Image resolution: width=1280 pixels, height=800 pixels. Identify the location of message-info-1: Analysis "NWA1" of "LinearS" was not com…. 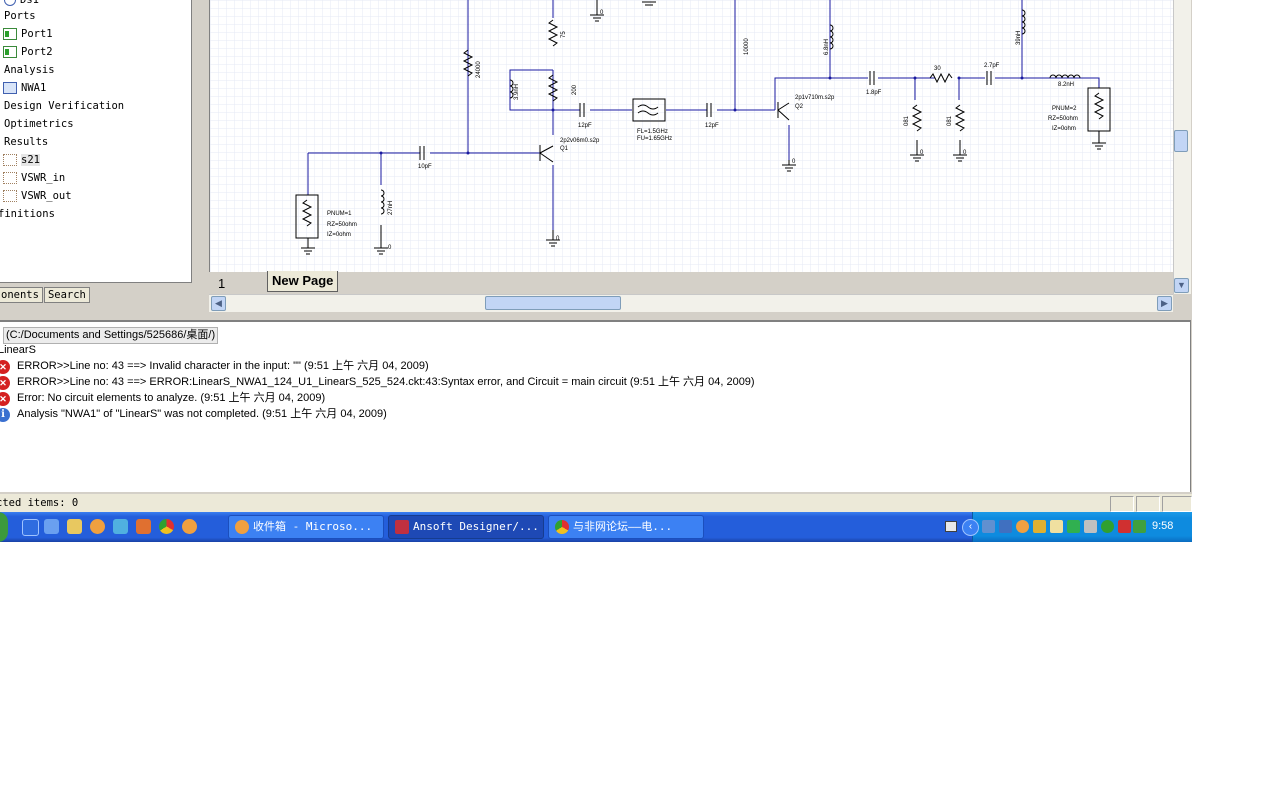
(202, 414).